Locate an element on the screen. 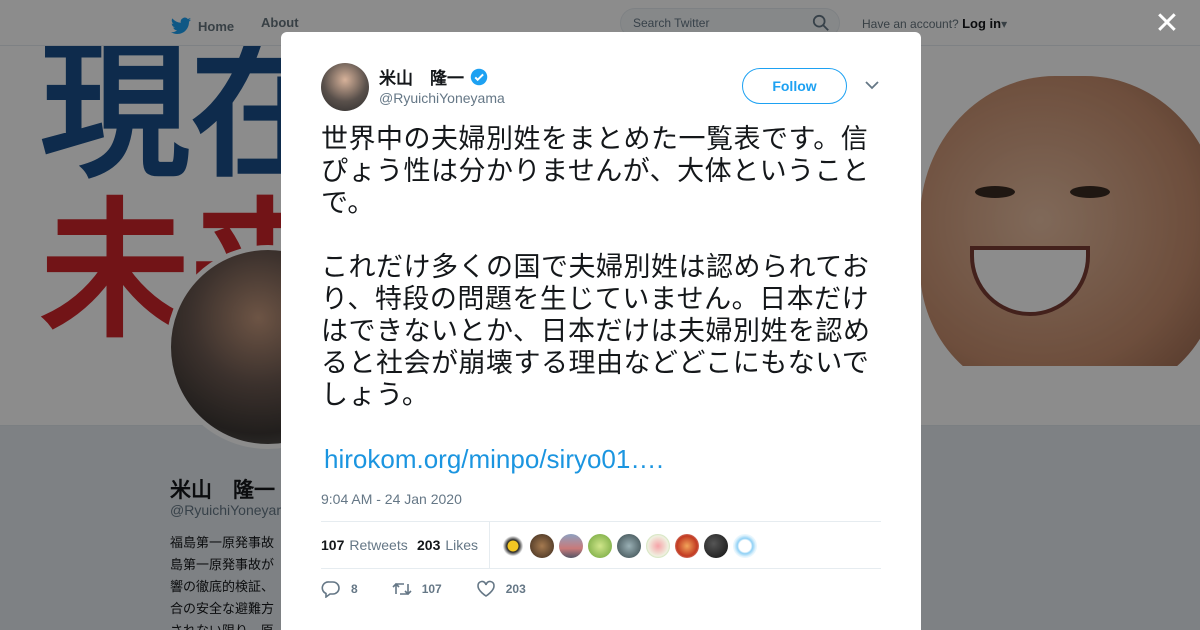 This screenshot has width=1200, height=630. retweets-count: 107 is located at coordinates (333, 545).